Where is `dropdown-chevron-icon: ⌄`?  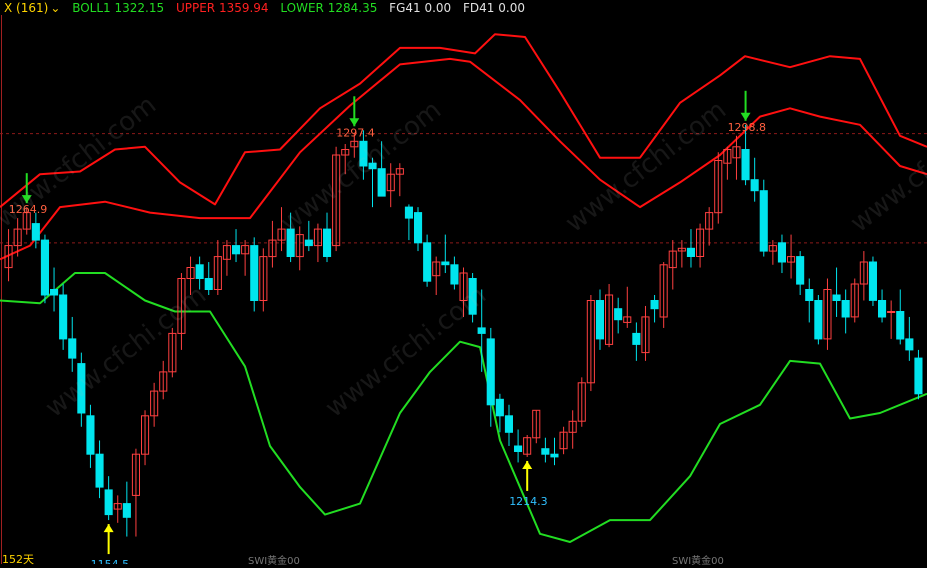 dropdown-chevron-icon: ⌄ is located at coordinates (55, 8).